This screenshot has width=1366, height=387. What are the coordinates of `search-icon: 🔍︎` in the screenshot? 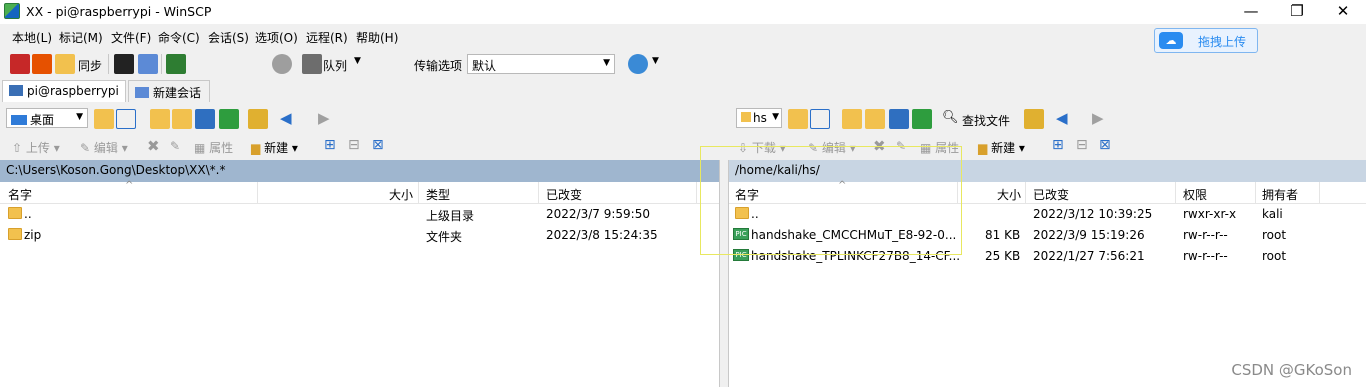 It's located at (950, 117).